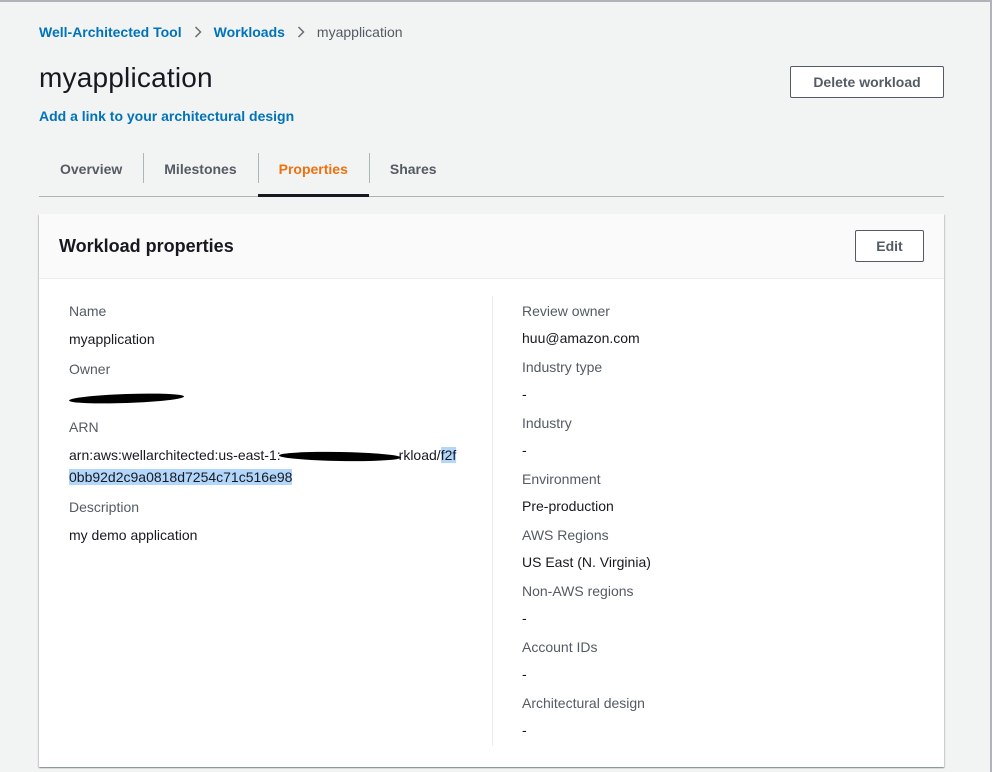 The height and width of the screenshot is (772, 992). Describe the element at coordinates (112, 339) in the screenshot. I see `name-value: myapplication` at that location.